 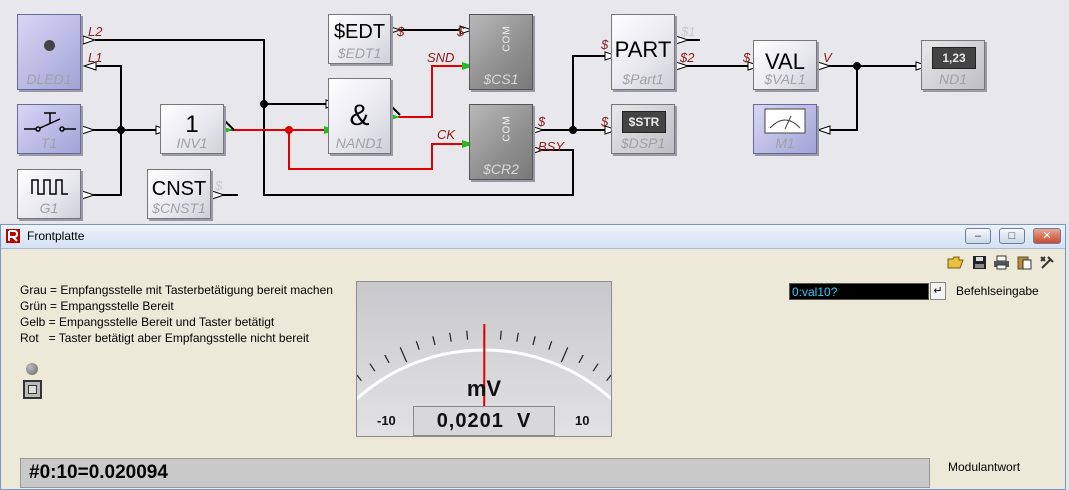 I want to click on push-button-icon, so click(x=50, y=122).